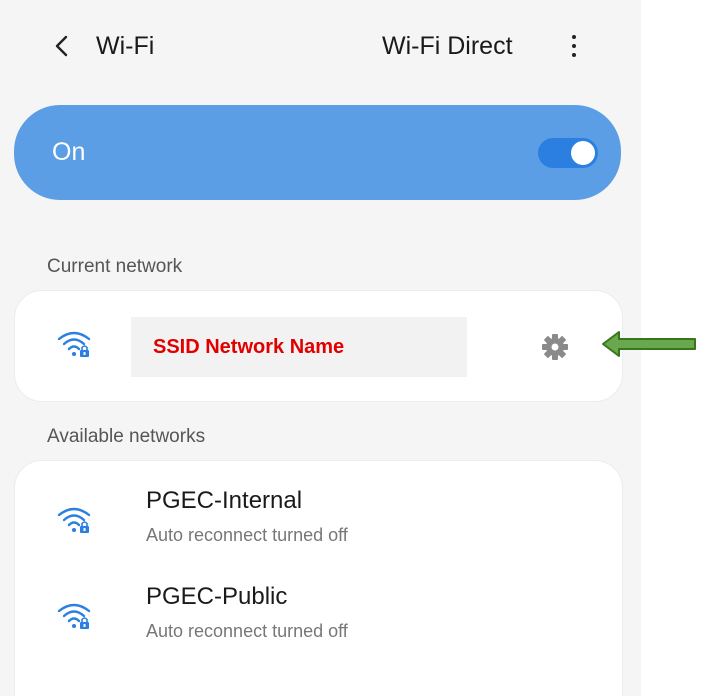 The width and height of the screenshot is (704, 696). Describe the element at coordinates (320, 48) in the screenshot. I see `app-header: Wi-Fi Wi-Fi Direct` at that location.